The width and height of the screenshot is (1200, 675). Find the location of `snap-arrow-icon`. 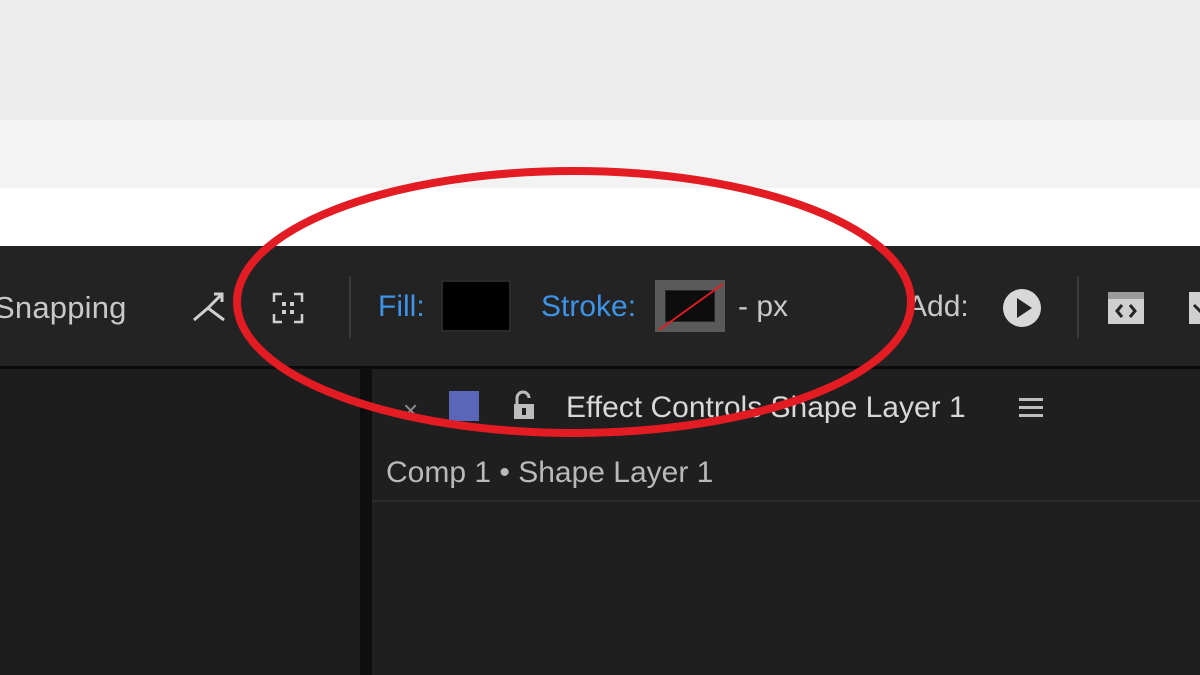

snap-arrow-icon is located at coordinates (209, 307).